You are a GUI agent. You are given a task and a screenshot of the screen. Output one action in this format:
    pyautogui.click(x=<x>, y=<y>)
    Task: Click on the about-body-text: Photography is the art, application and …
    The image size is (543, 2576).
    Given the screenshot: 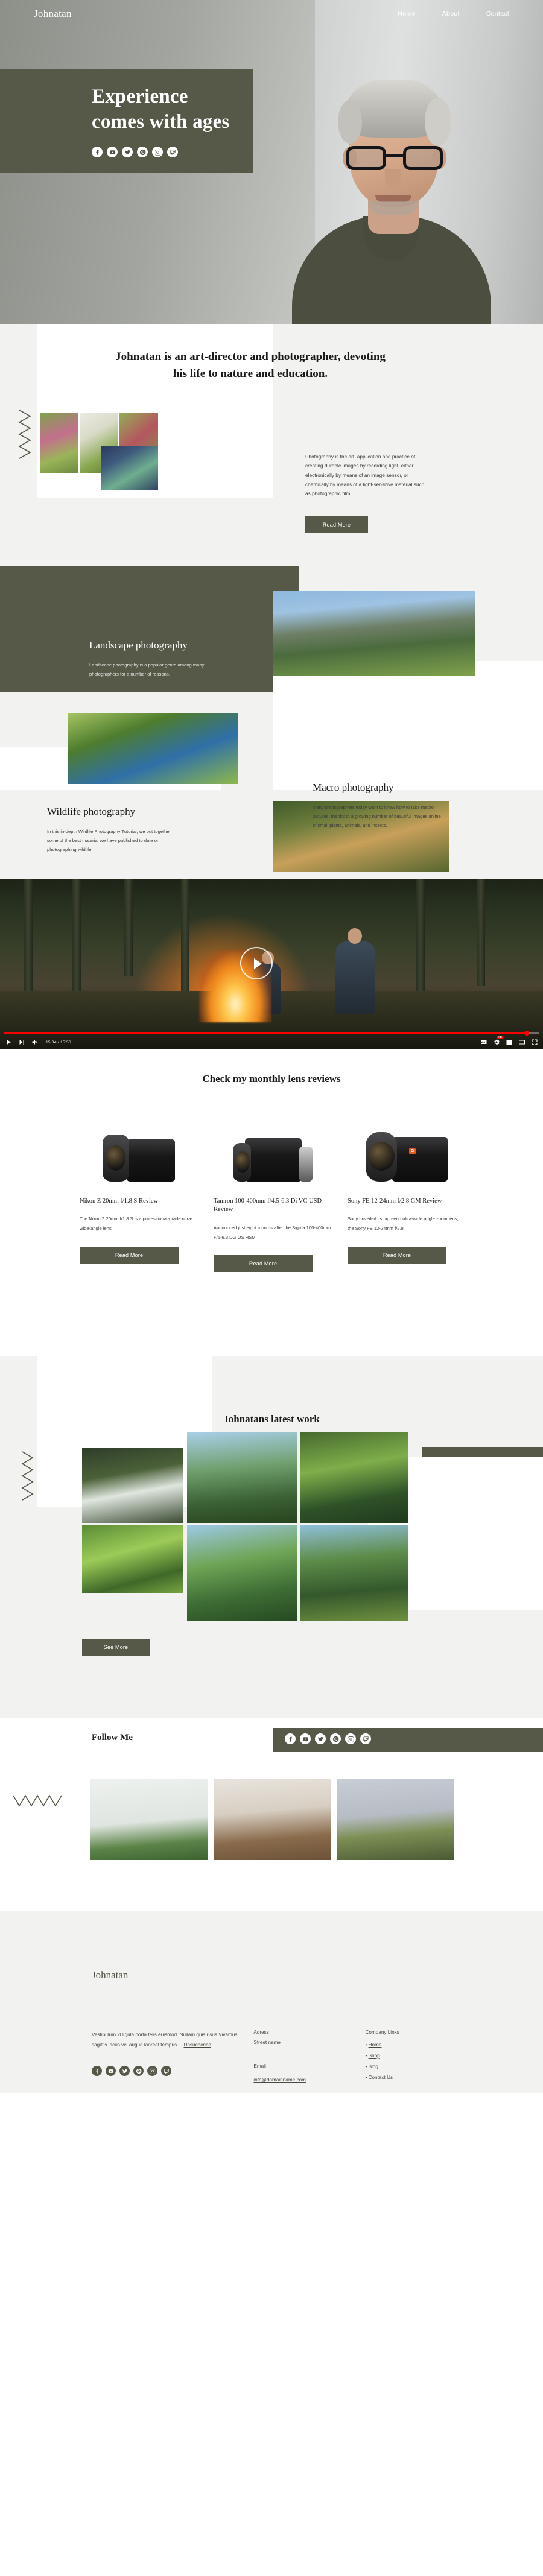 What is the action you would take?
    pyautogui.click(x=365, y=475)
    